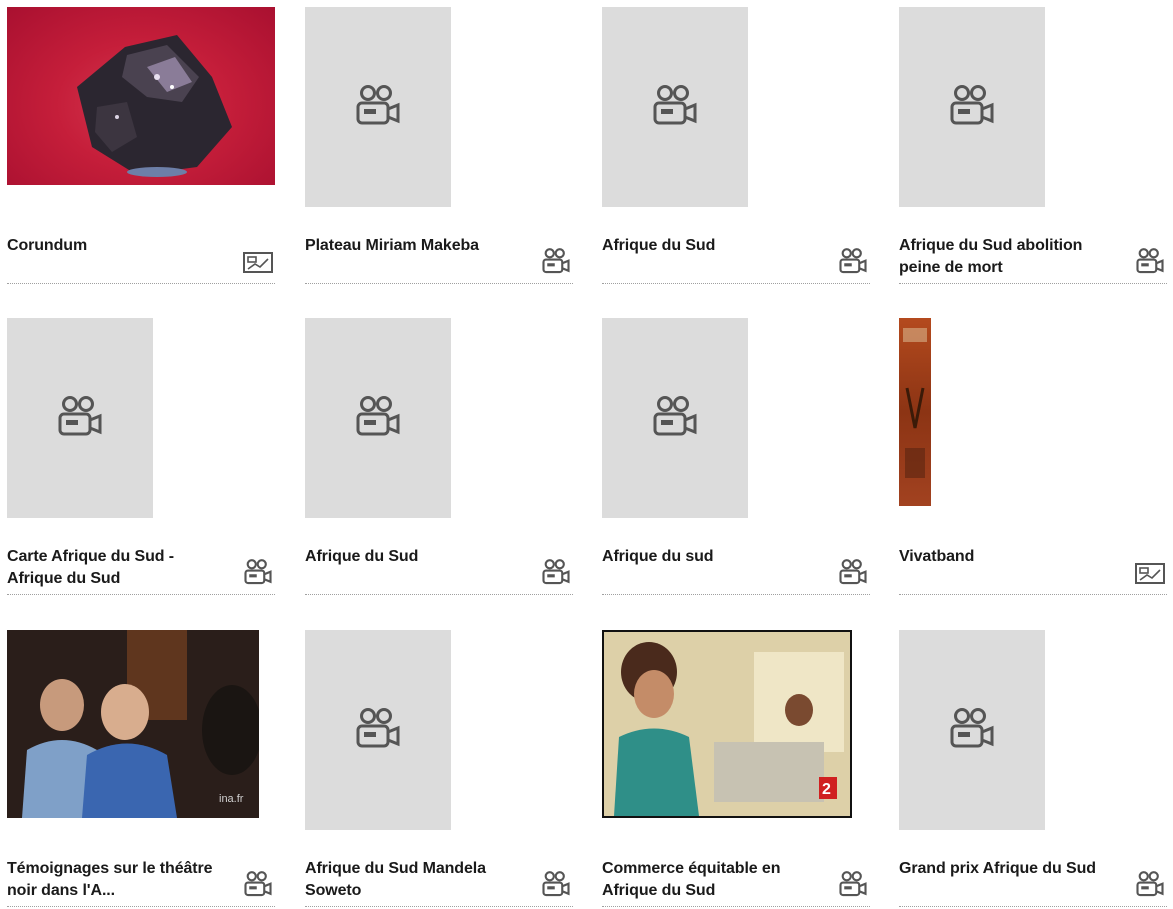  I want to click on media-card: Grand prix Afrique du Sud, so click(1033, 769).